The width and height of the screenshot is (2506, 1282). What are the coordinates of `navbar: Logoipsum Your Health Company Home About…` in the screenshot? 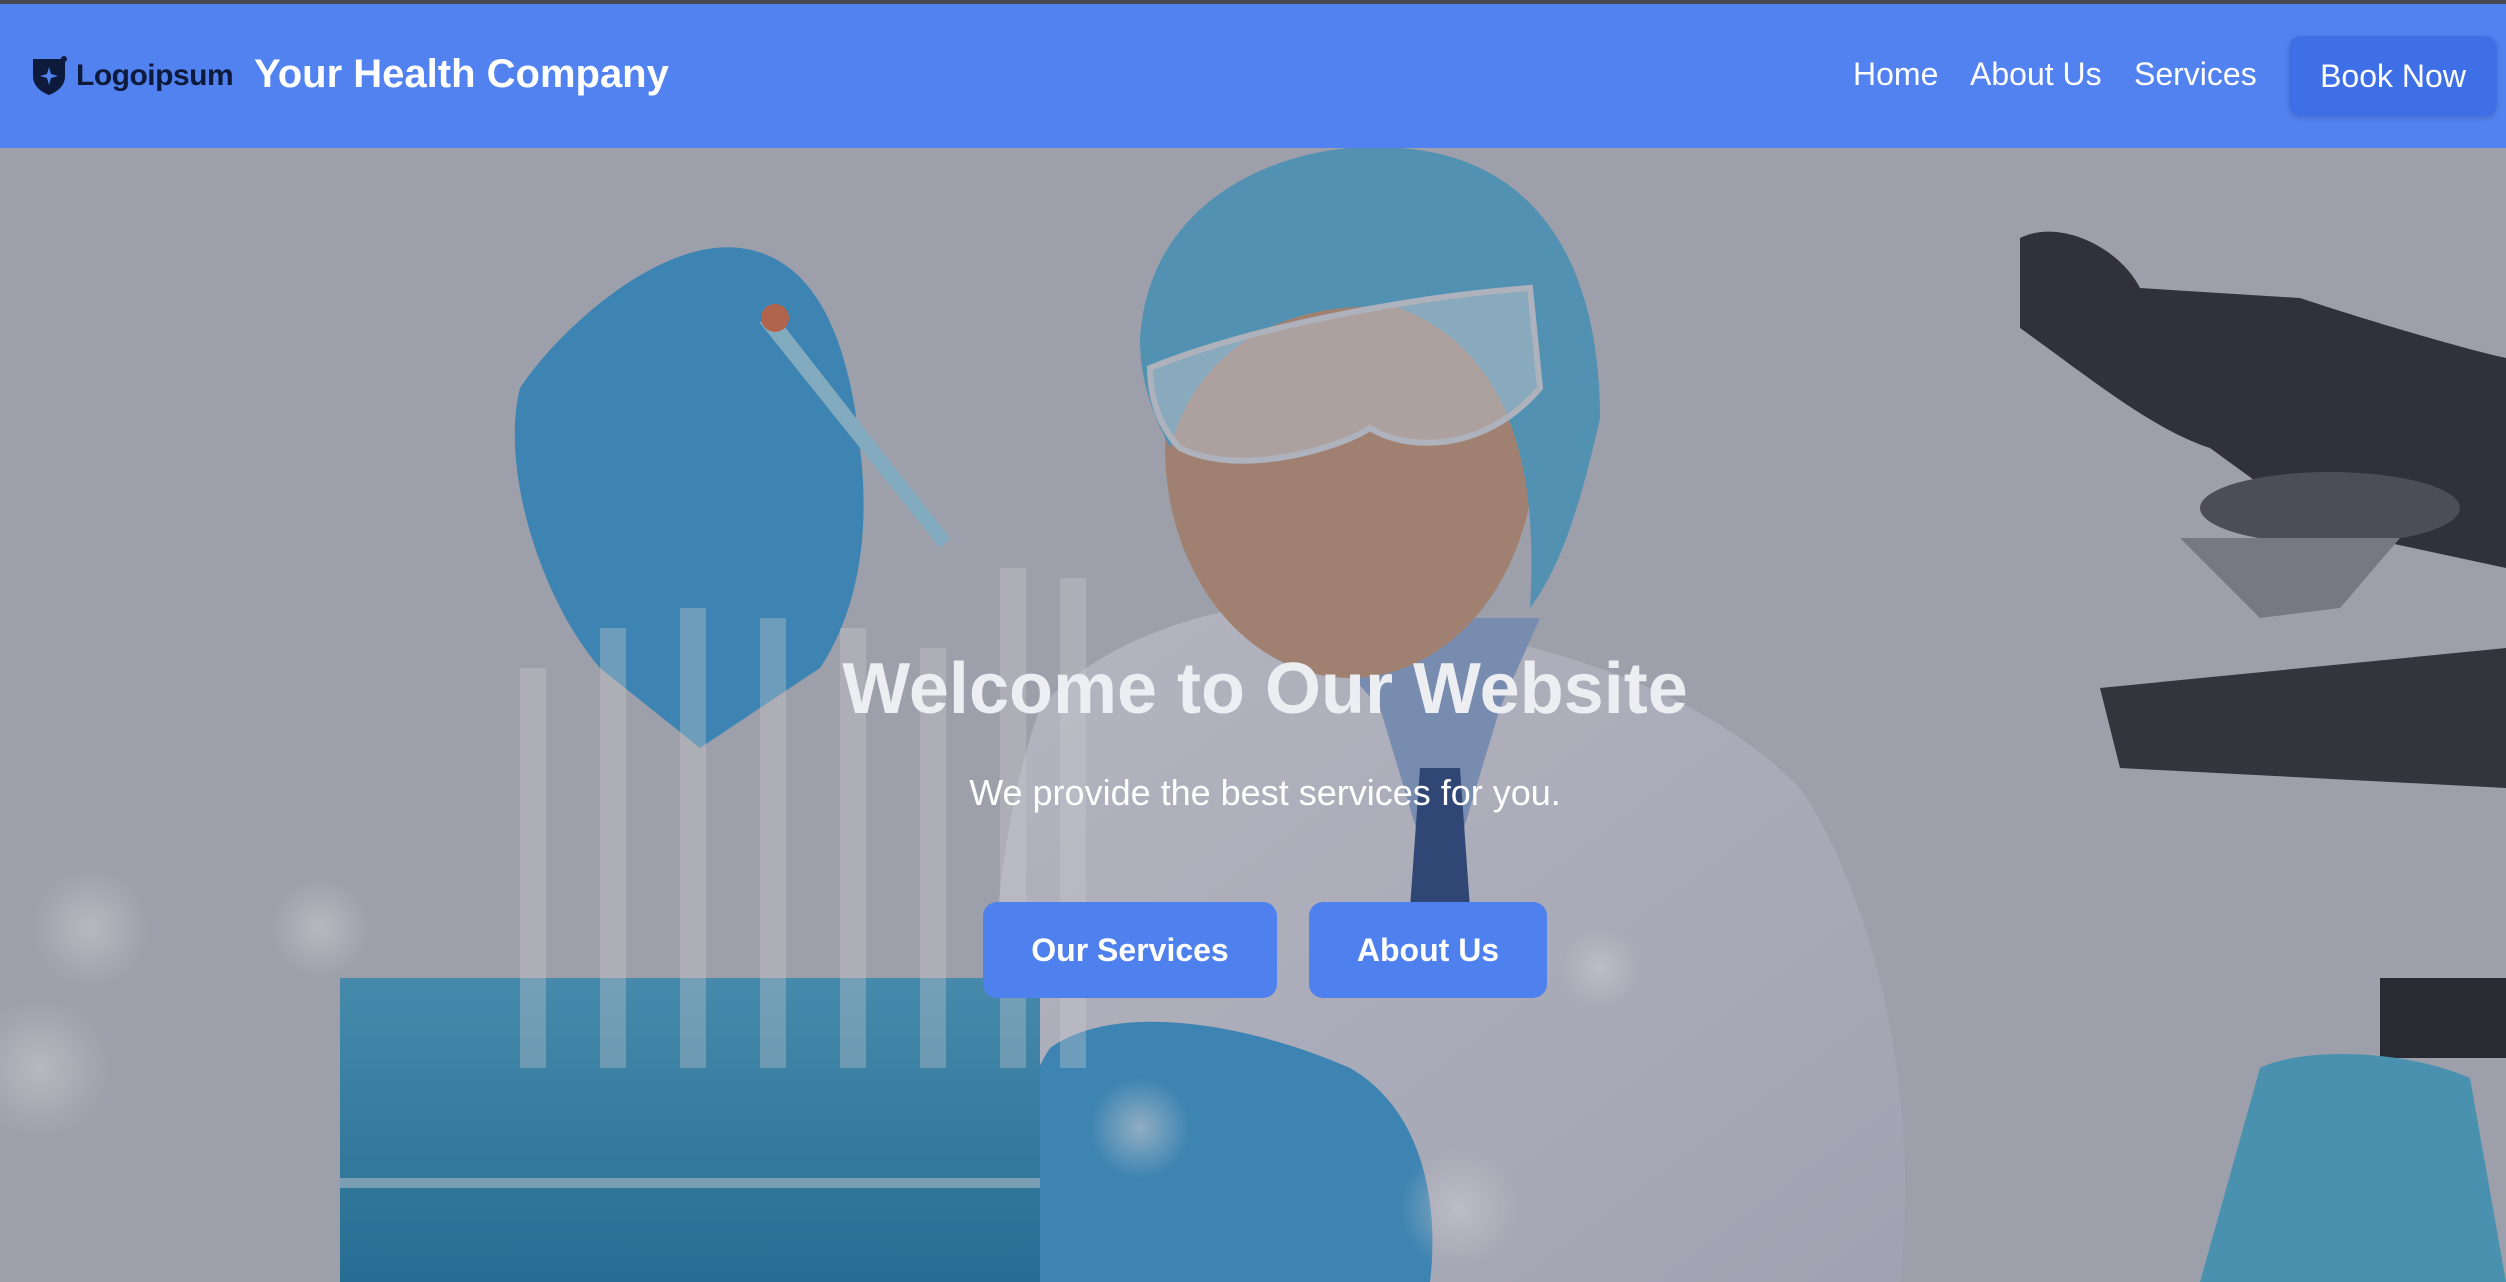 It's located at (1253, 76).